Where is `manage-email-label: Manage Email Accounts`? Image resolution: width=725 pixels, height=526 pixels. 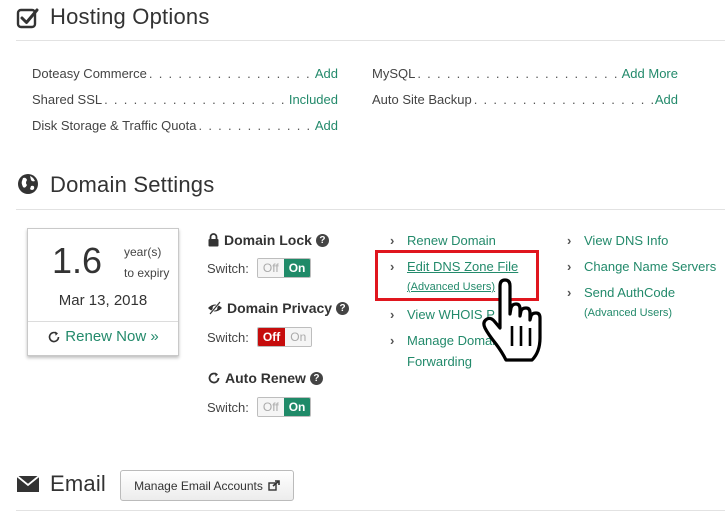 manage-email-label: Manage Email Accounts is located at coordinates (198, 485).